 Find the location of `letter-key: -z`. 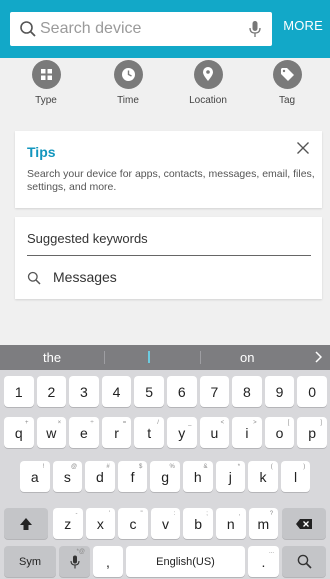

letter-key: -z is located at coordinates (68, 523).